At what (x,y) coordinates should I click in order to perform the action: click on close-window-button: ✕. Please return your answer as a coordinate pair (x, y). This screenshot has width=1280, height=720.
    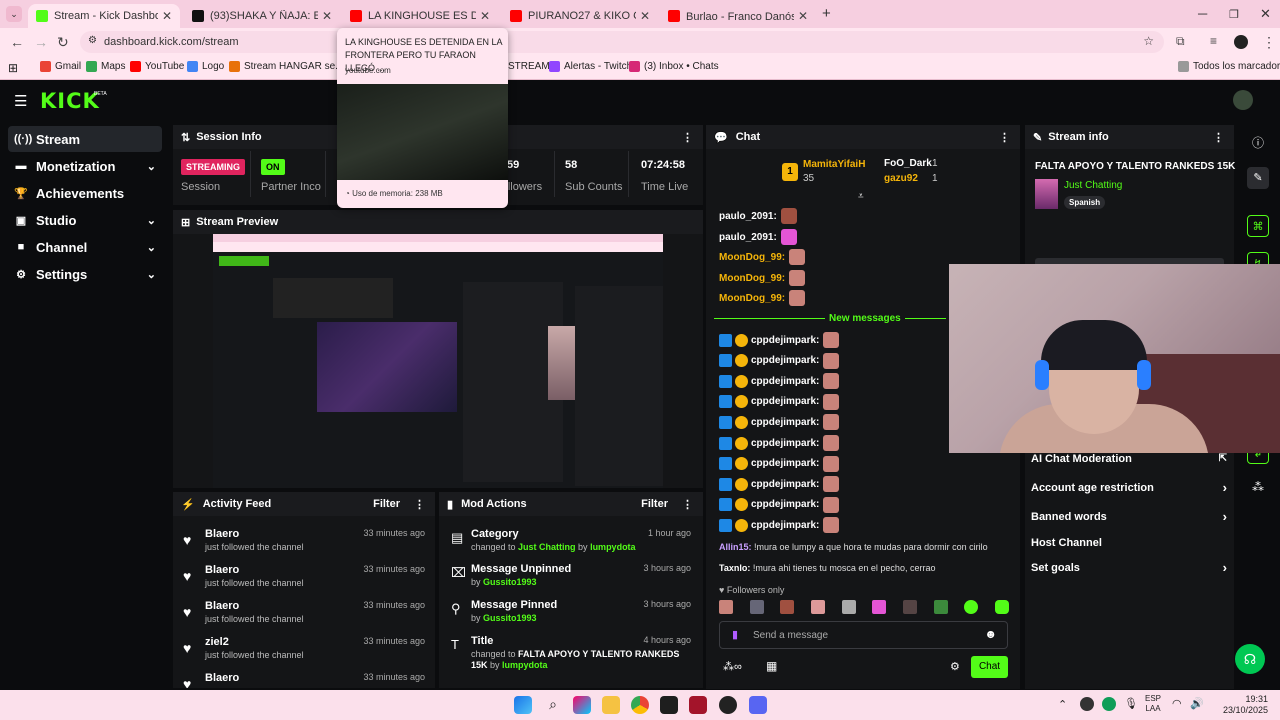
    Looking at the image, I should click on (1265, 14).